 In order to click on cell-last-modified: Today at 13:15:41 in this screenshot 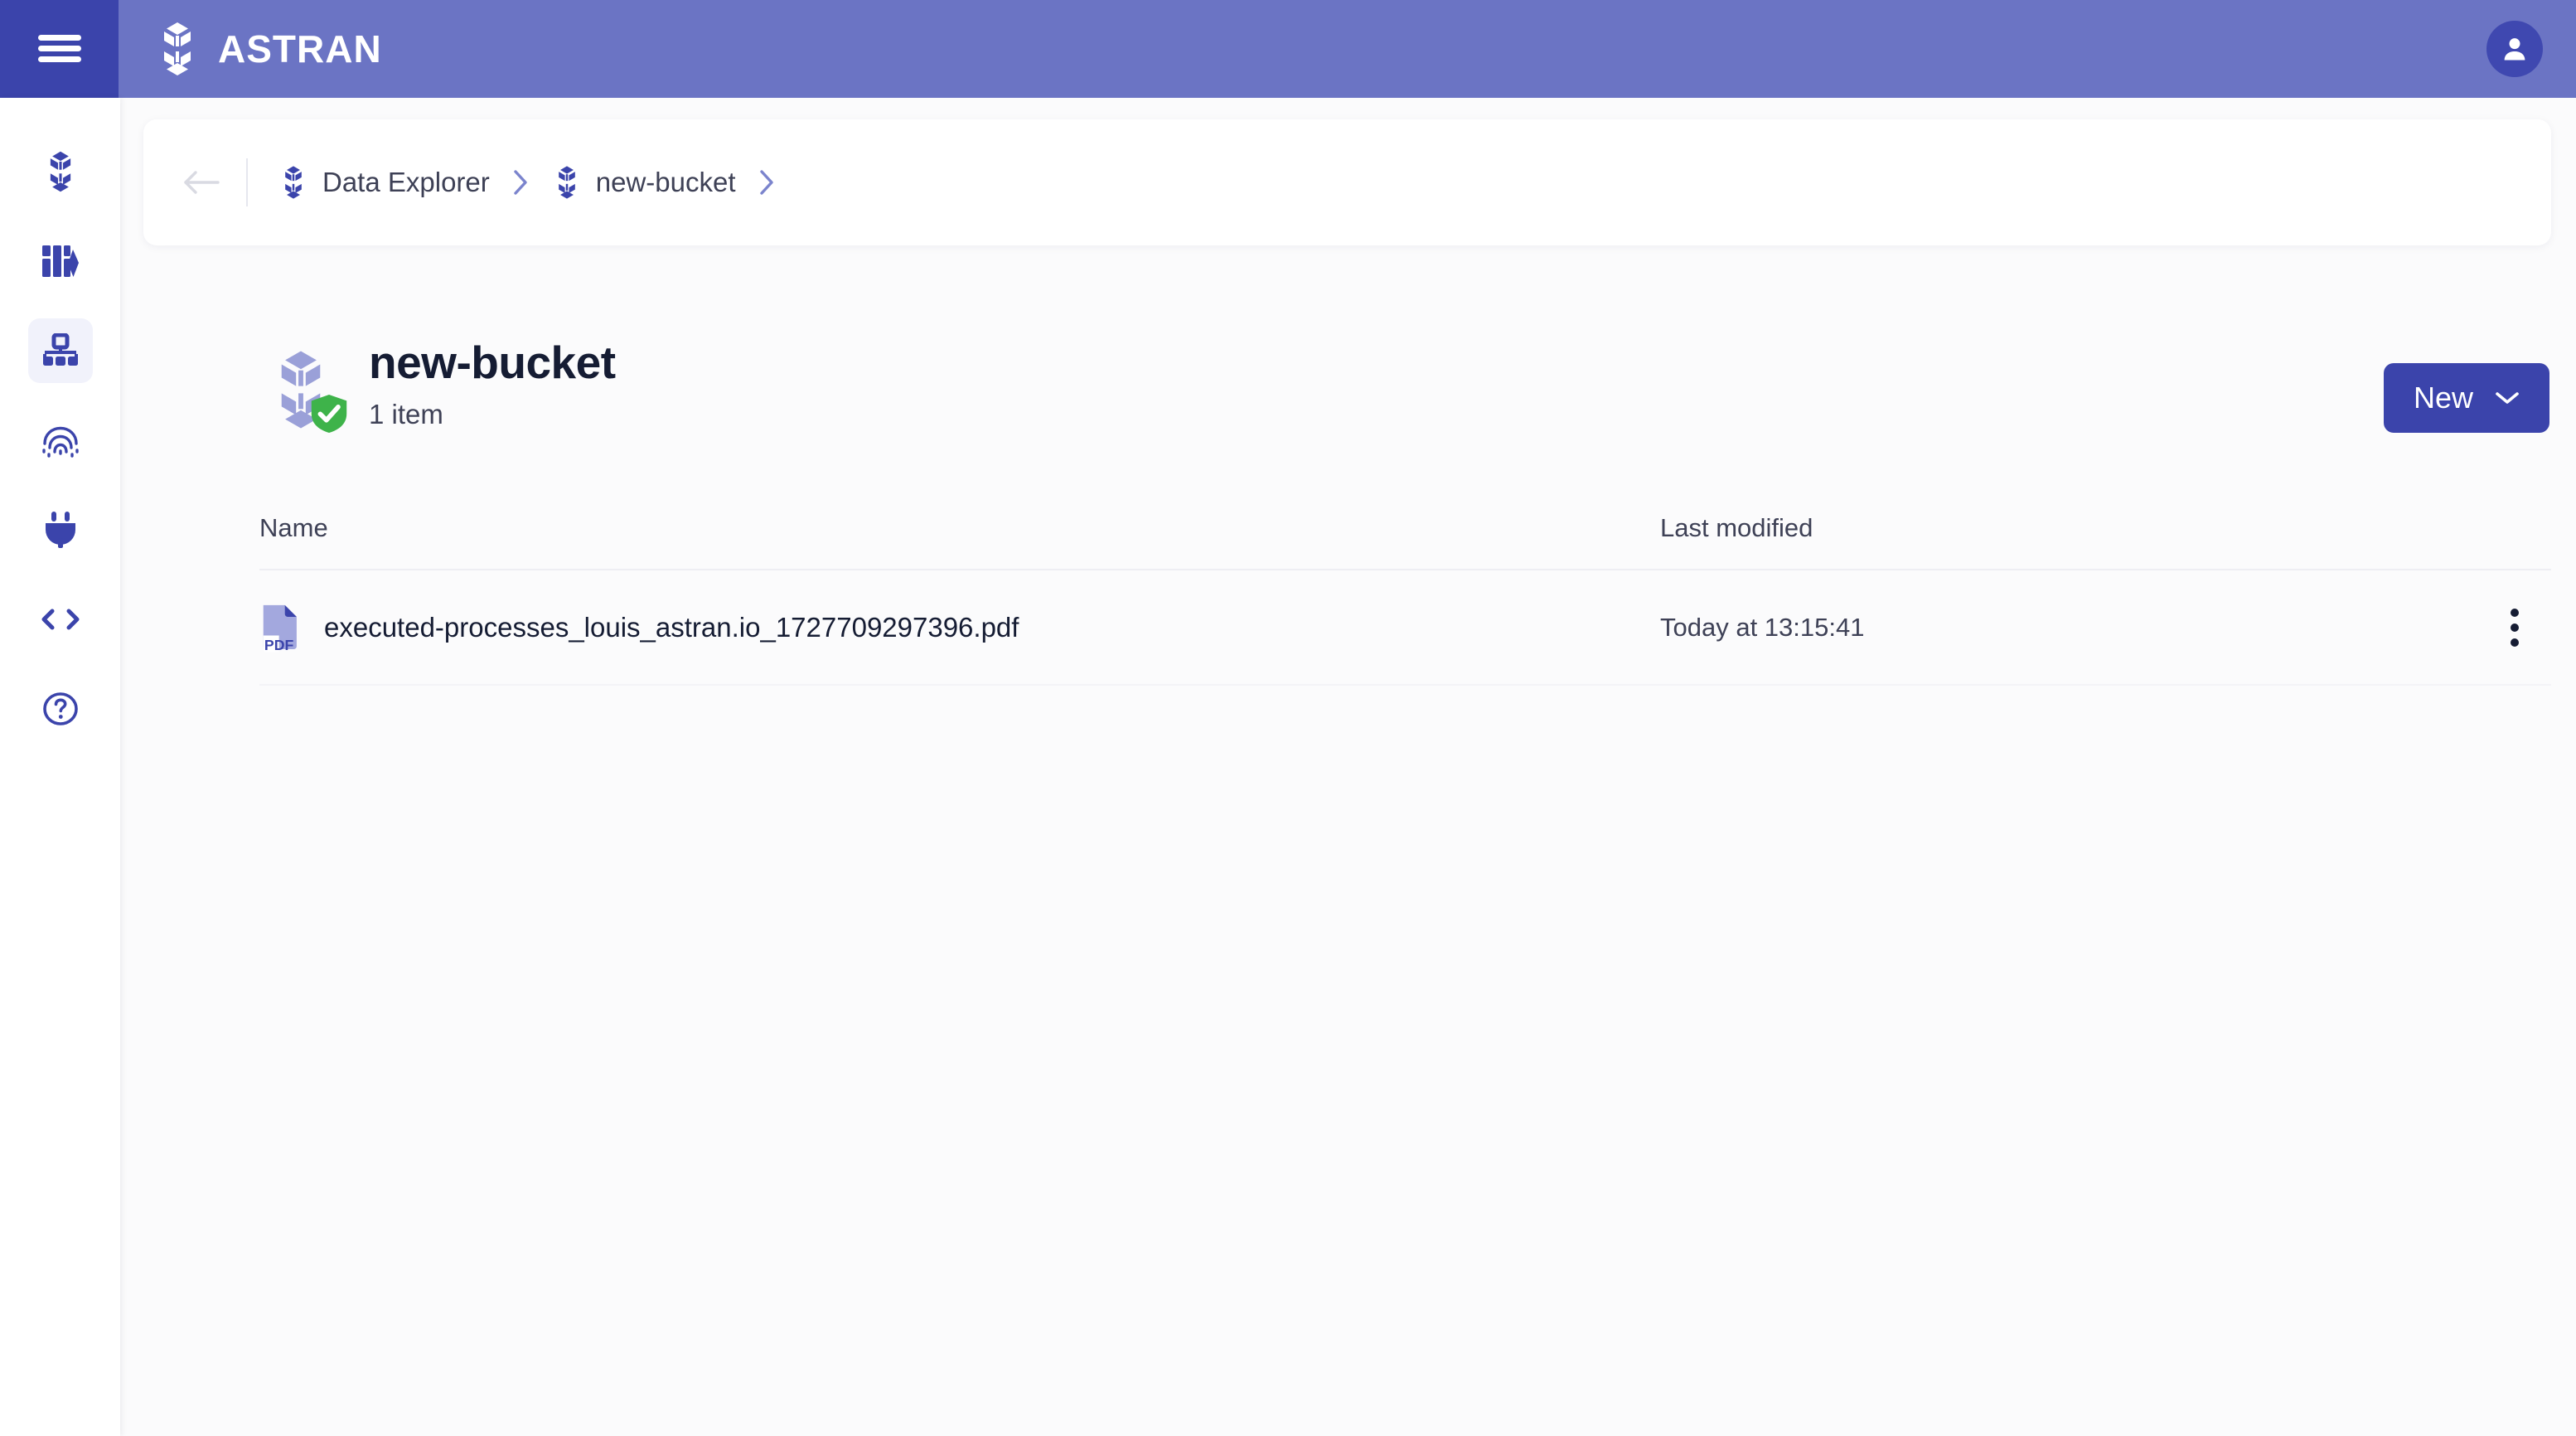, I will do `click(1762, 627)`.